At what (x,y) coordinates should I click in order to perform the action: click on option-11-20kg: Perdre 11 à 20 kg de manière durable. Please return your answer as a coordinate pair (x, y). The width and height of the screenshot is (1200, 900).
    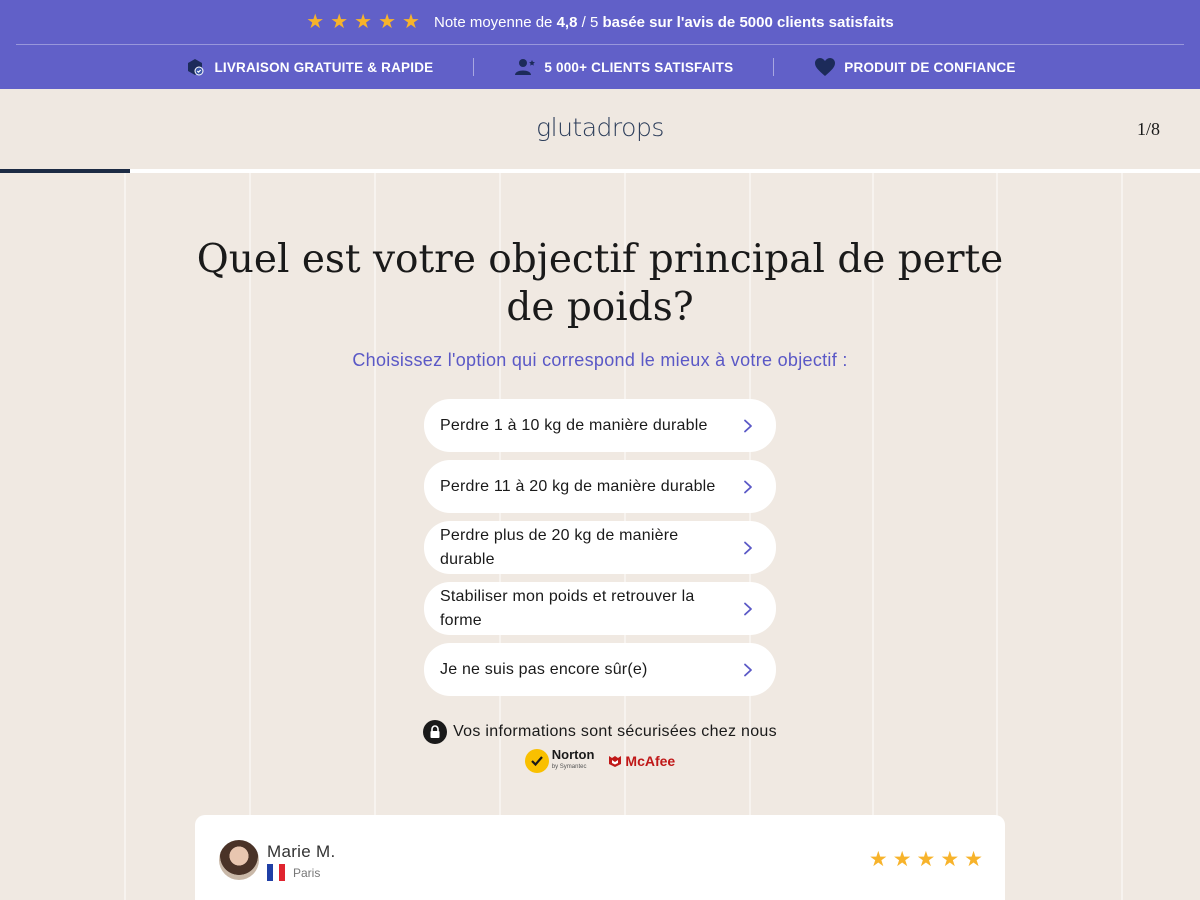
    Looking at the image, I should click on (600, 486).